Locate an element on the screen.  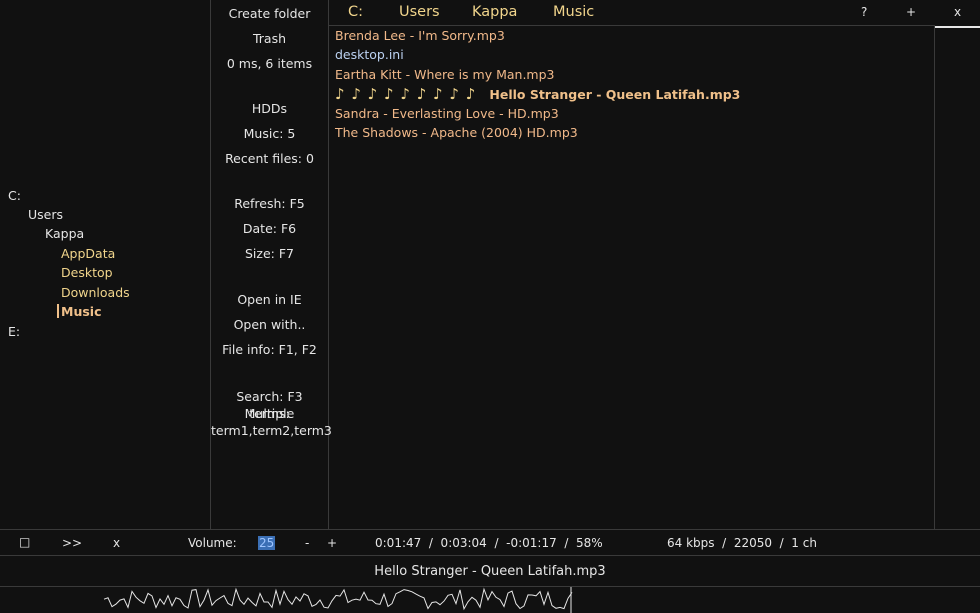
refresh-button: Refresh: F5 is located at coordinates (269, 203).